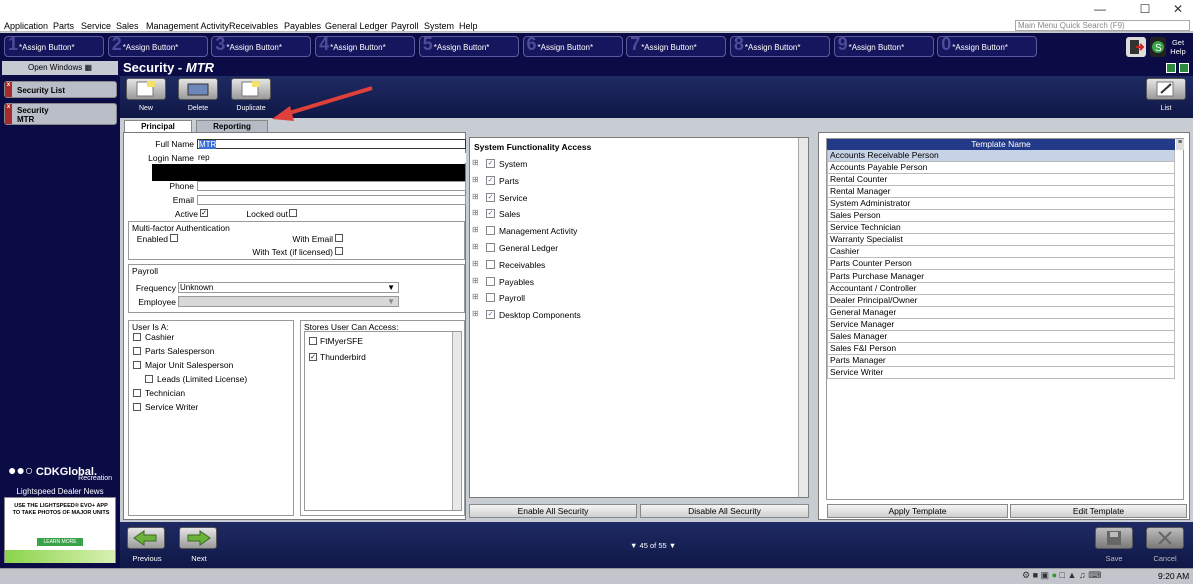  Describe the element at coordinates (1001, 360) in the screenshot. I see `template-row: Parts Manager` at that location.